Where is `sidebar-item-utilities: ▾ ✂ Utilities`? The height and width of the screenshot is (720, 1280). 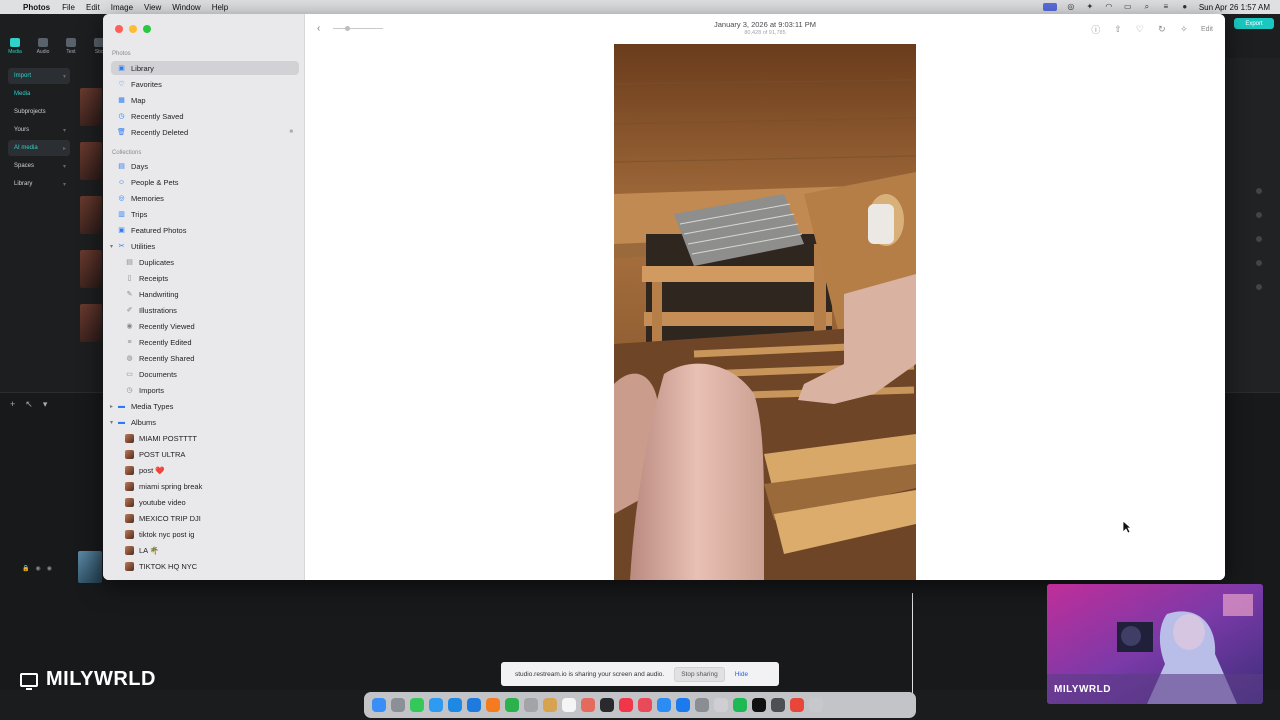
sidebar-item-utilities: ▾ ✂ Utilities is located at coordinates (204, 246).